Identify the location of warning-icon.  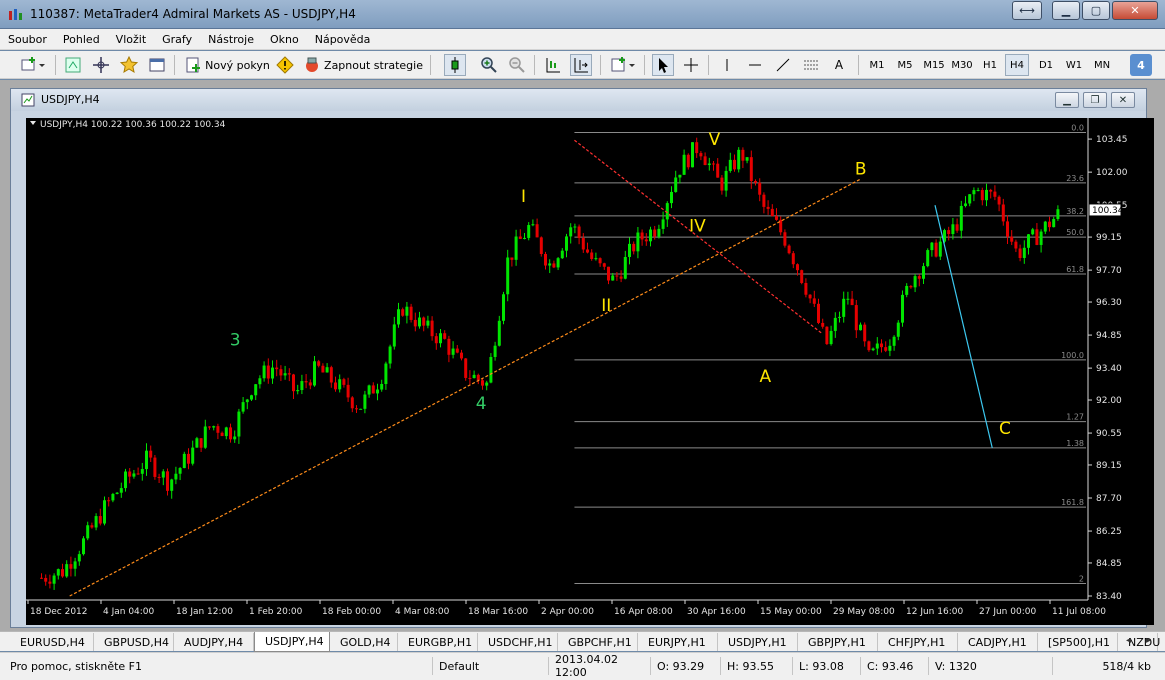
(285, 65).